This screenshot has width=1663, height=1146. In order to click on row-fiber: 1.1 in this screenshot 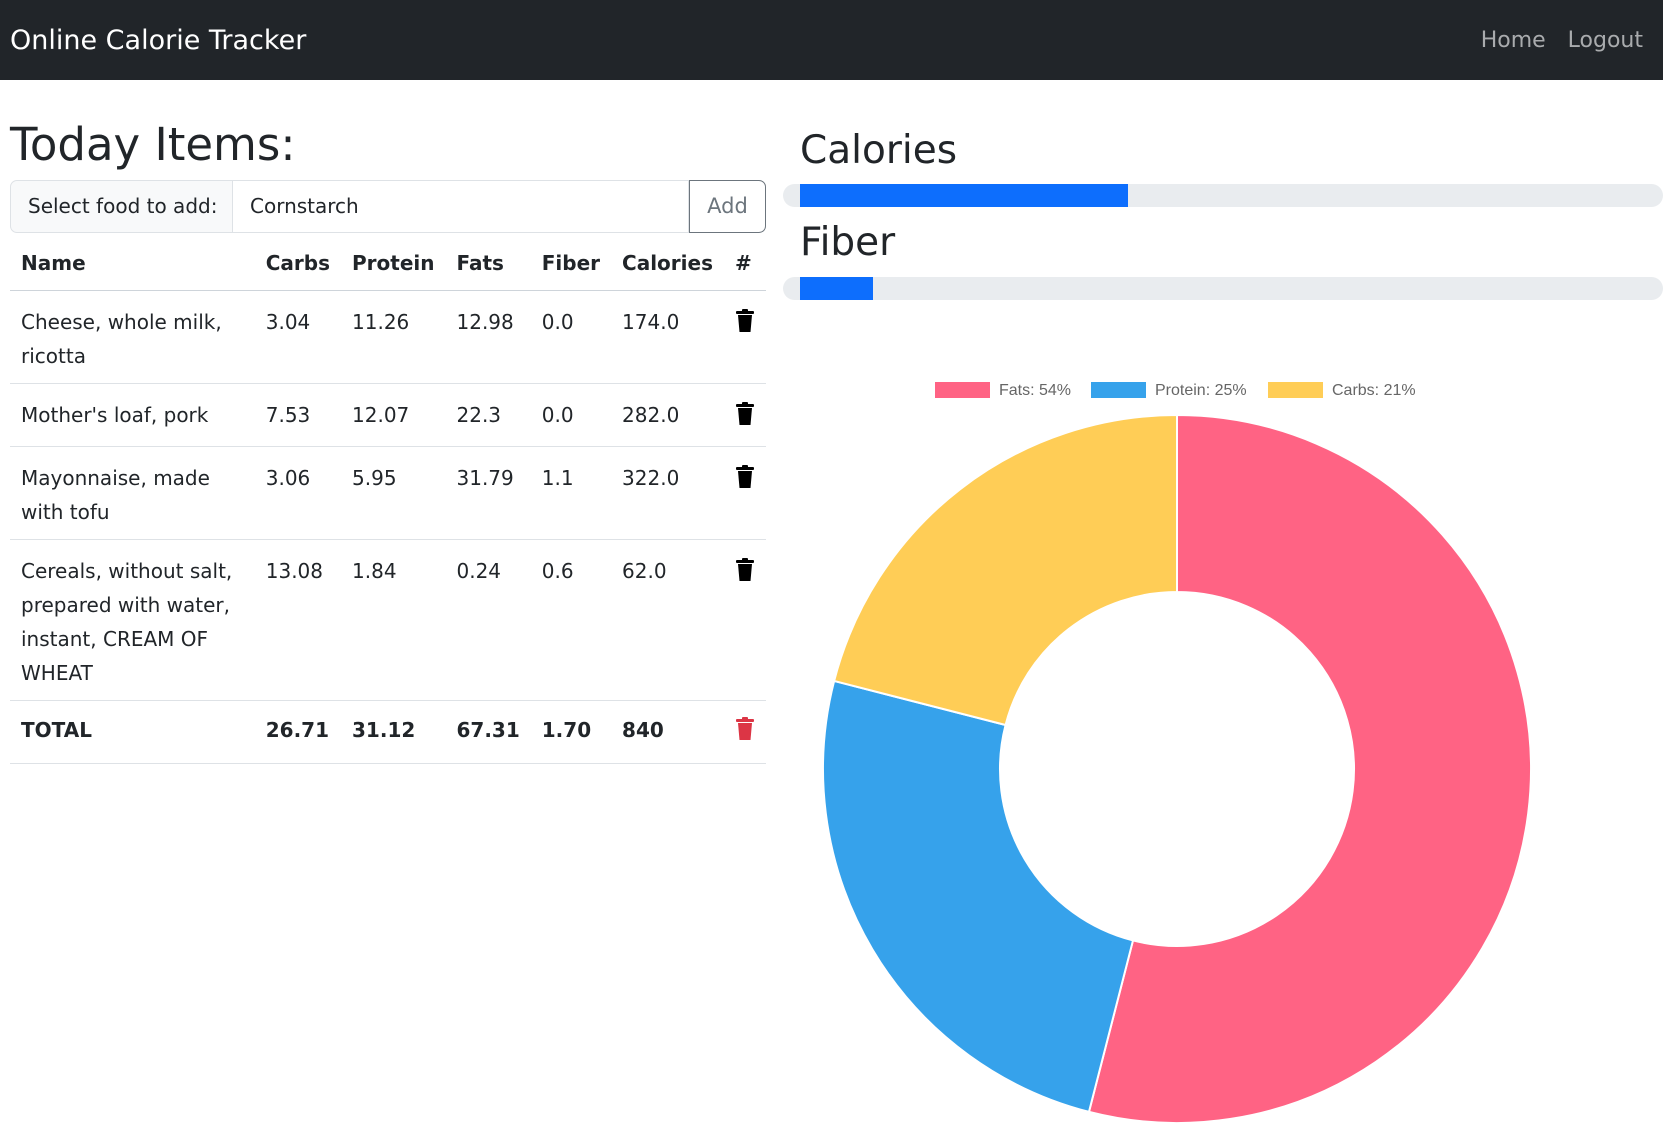, I will do `click(571, 493)`.